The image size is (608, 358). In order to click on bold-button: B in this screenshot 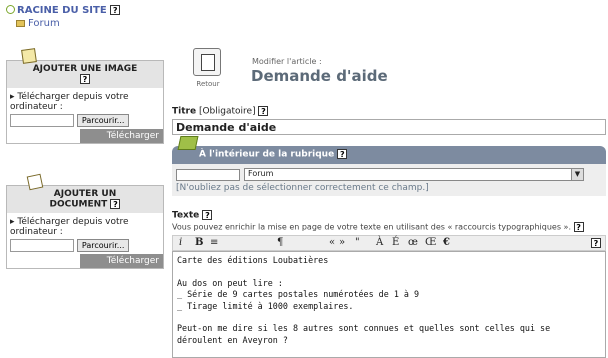, I will do `click(199, 242)`.